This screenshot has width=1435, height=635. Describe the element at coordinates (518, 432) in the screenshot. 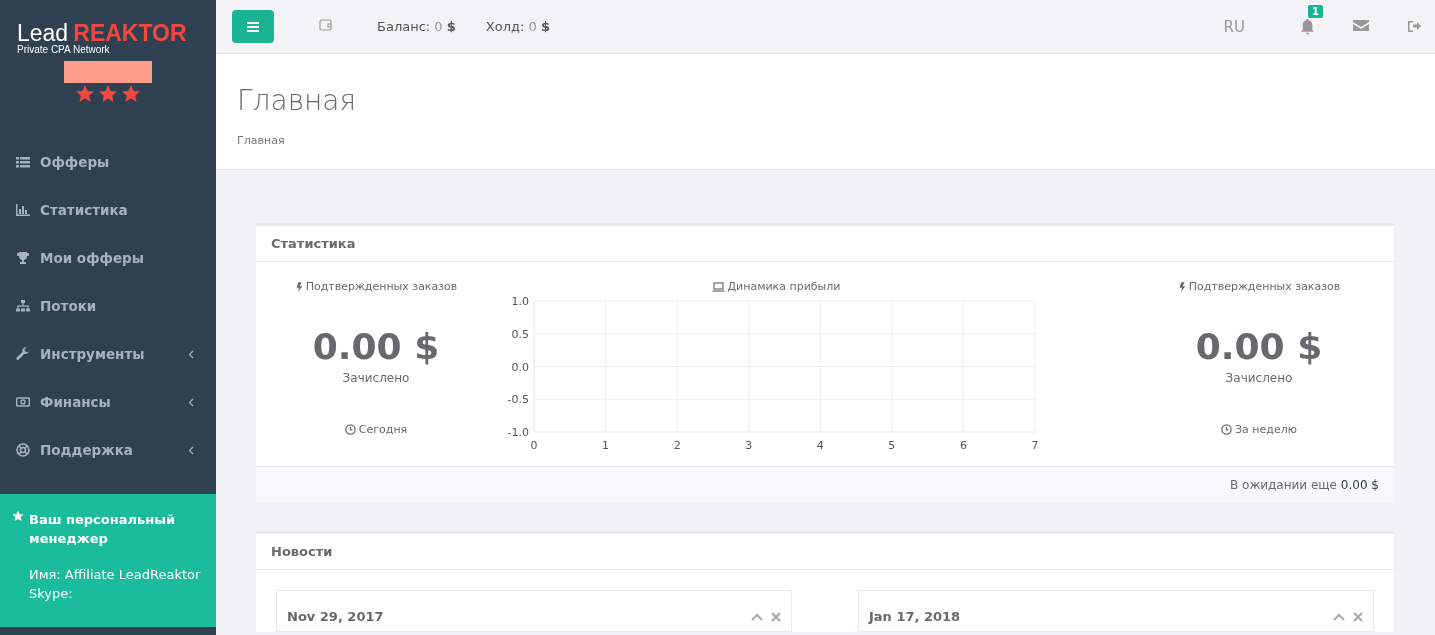

I see `y-tick-label: -1.0` at that location.